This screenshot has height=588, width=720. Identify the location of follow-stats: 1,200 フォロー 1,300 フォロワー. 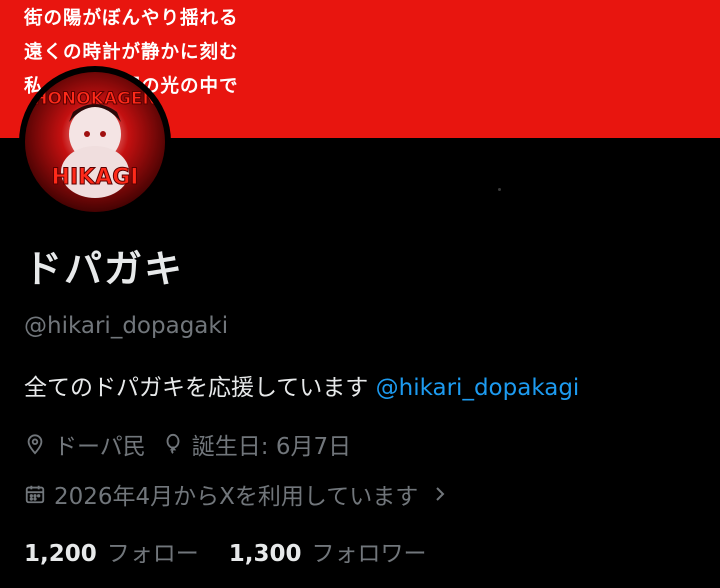
(240, 551).